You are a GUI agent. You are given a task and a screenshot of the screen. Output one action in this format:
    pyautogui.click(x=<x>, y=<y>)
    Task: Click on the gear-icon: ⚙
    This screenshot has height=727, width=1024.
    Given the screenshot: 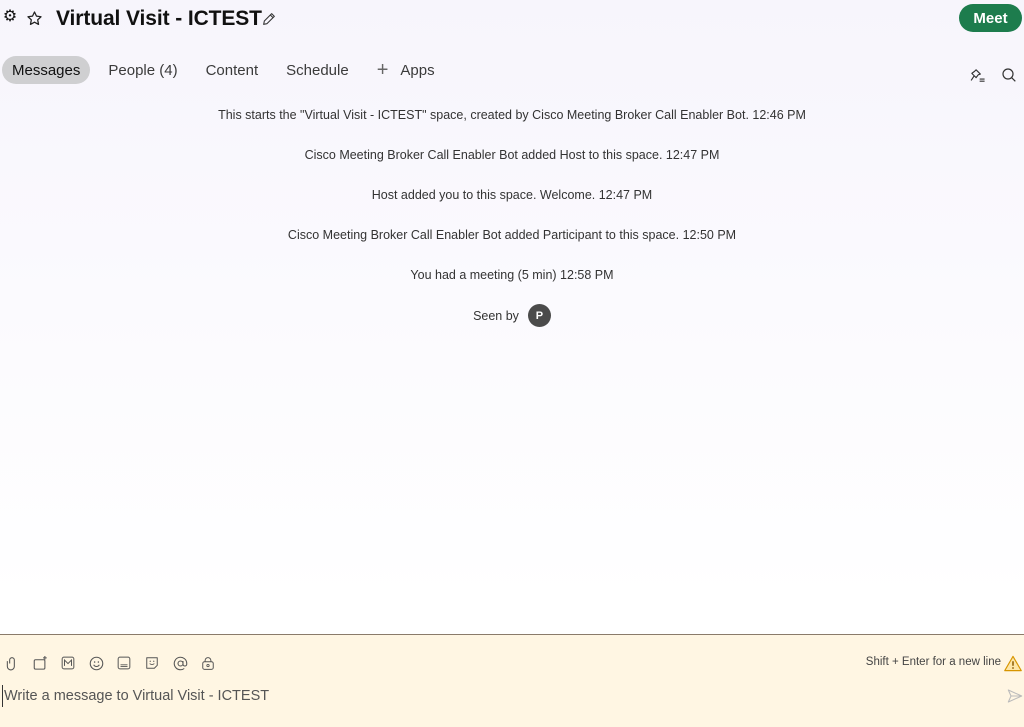 What is the action you would take?
    pyautogui.click(x=10, y=17)
    